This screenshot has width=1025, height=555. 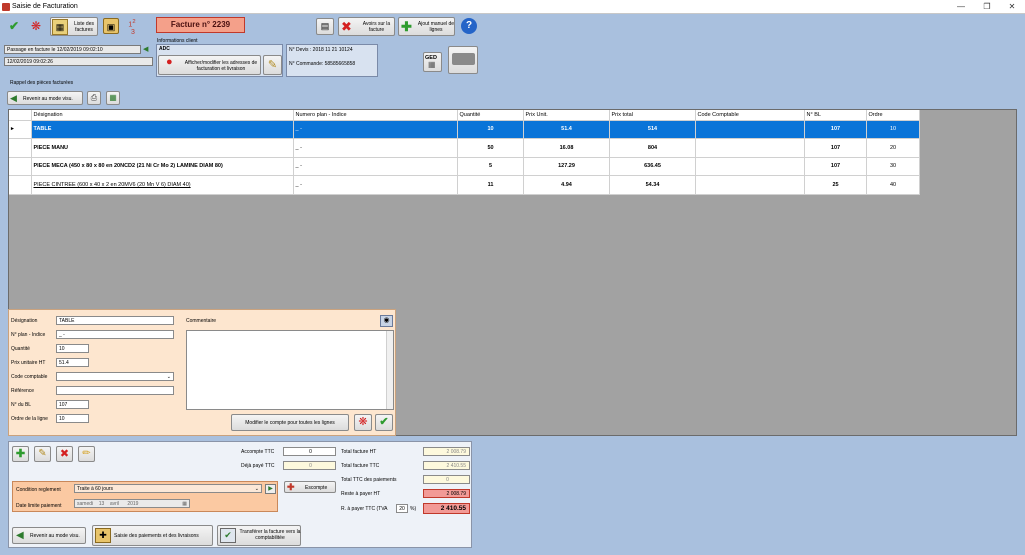 I want to click on deja-paye-field: 0, so click(x=309, y=465).